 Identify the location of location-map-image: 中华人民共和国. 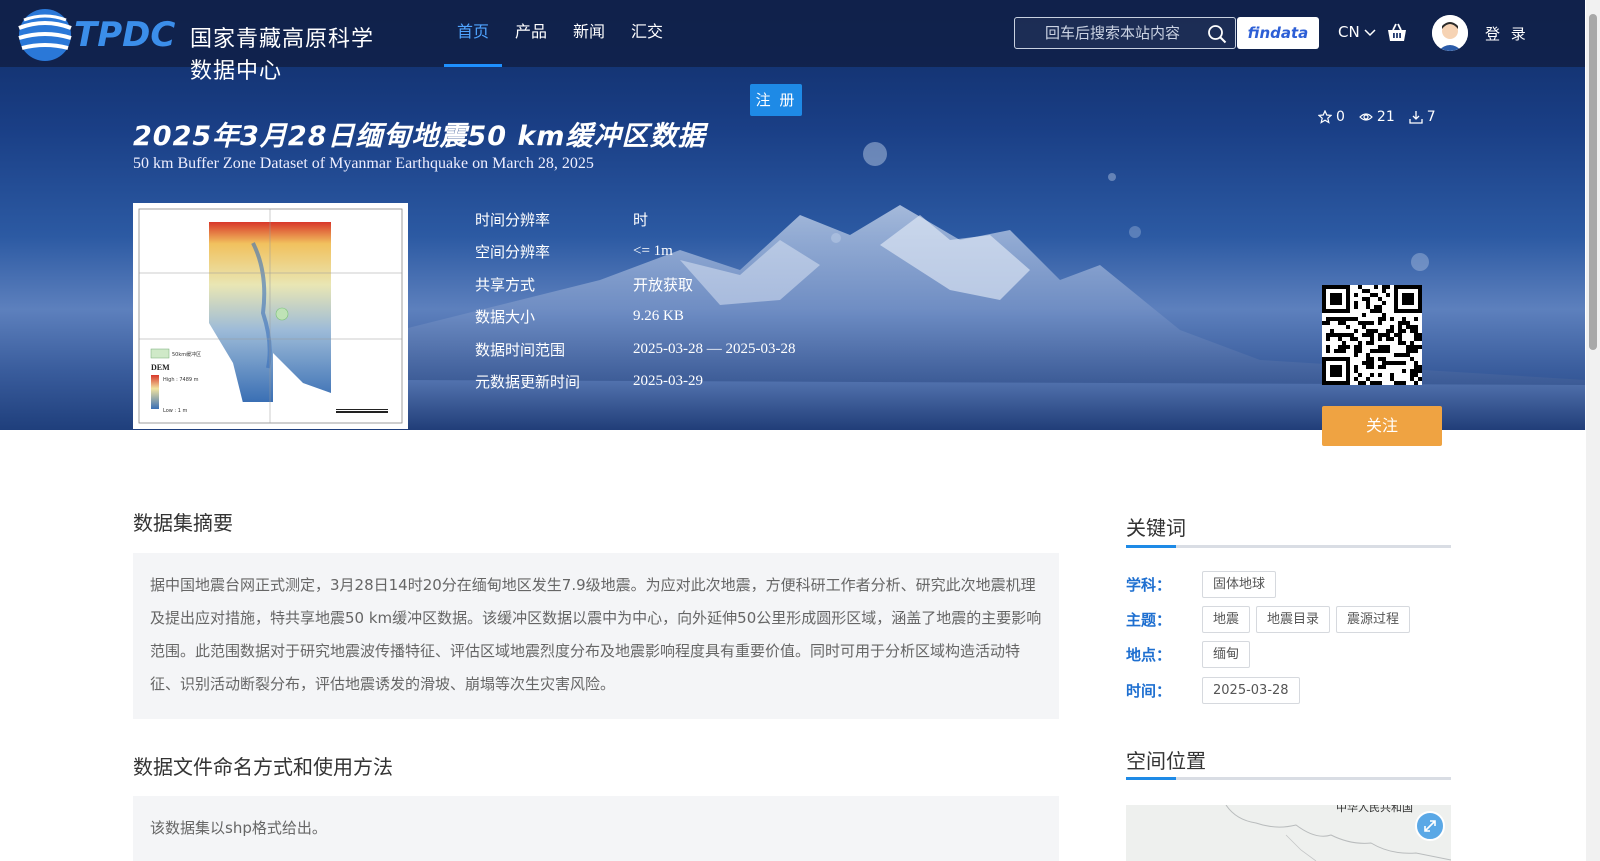
(1338, 833).